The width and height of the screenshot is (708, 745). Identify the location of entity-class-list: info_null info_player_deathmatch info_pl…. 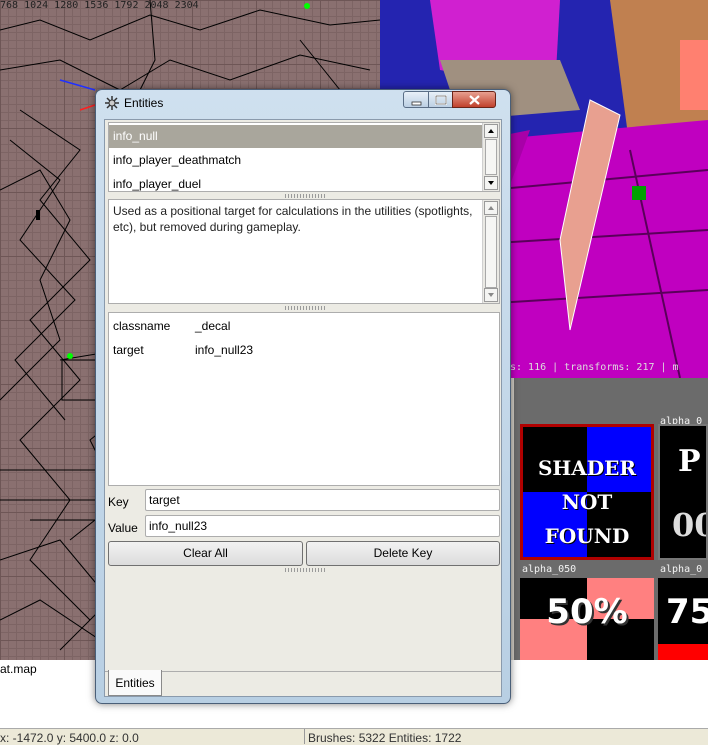
(304, 157).